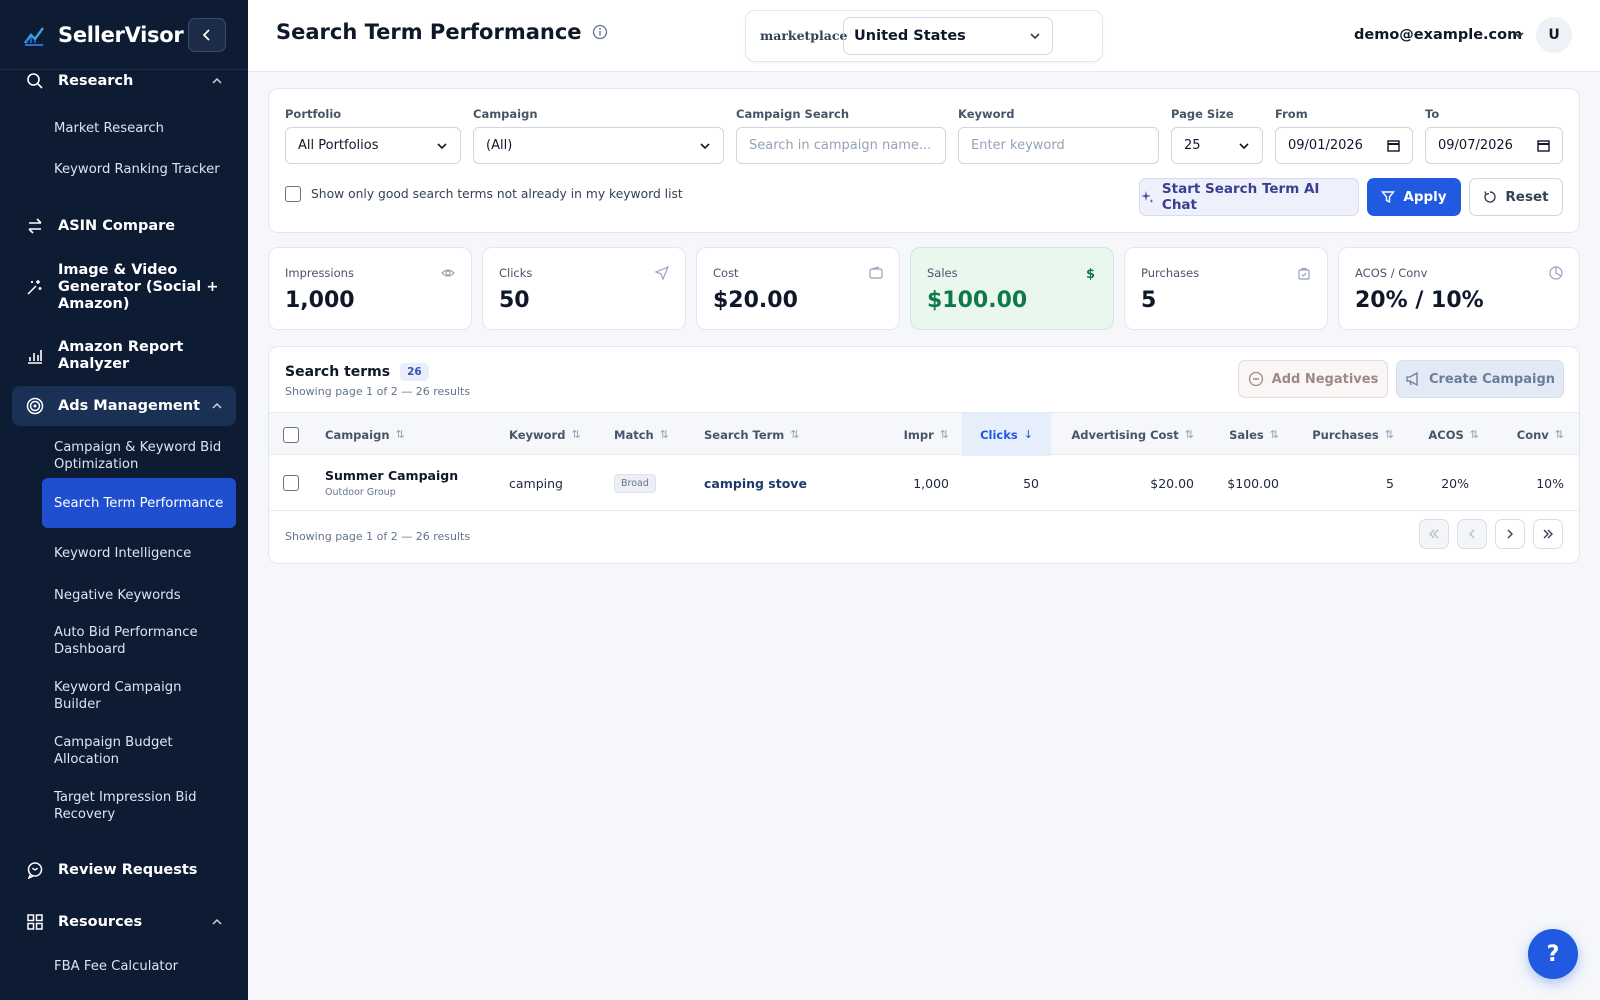 The image size is (1600, 1000). I want to click on column-header-acos: ACOS ⇅, so click(1439, 434).